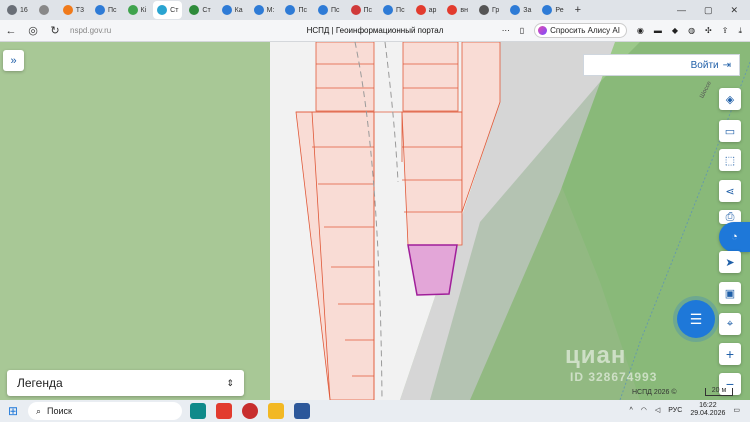 This screenshot has height=422, width=750. I want to click on search-coords-button: ⌖, so click(730, 324).